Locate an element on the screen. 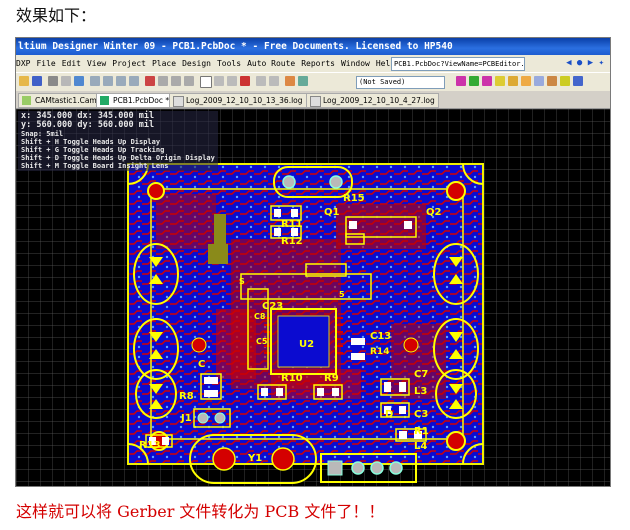  copy-icon is located at coordinates (163, 81).